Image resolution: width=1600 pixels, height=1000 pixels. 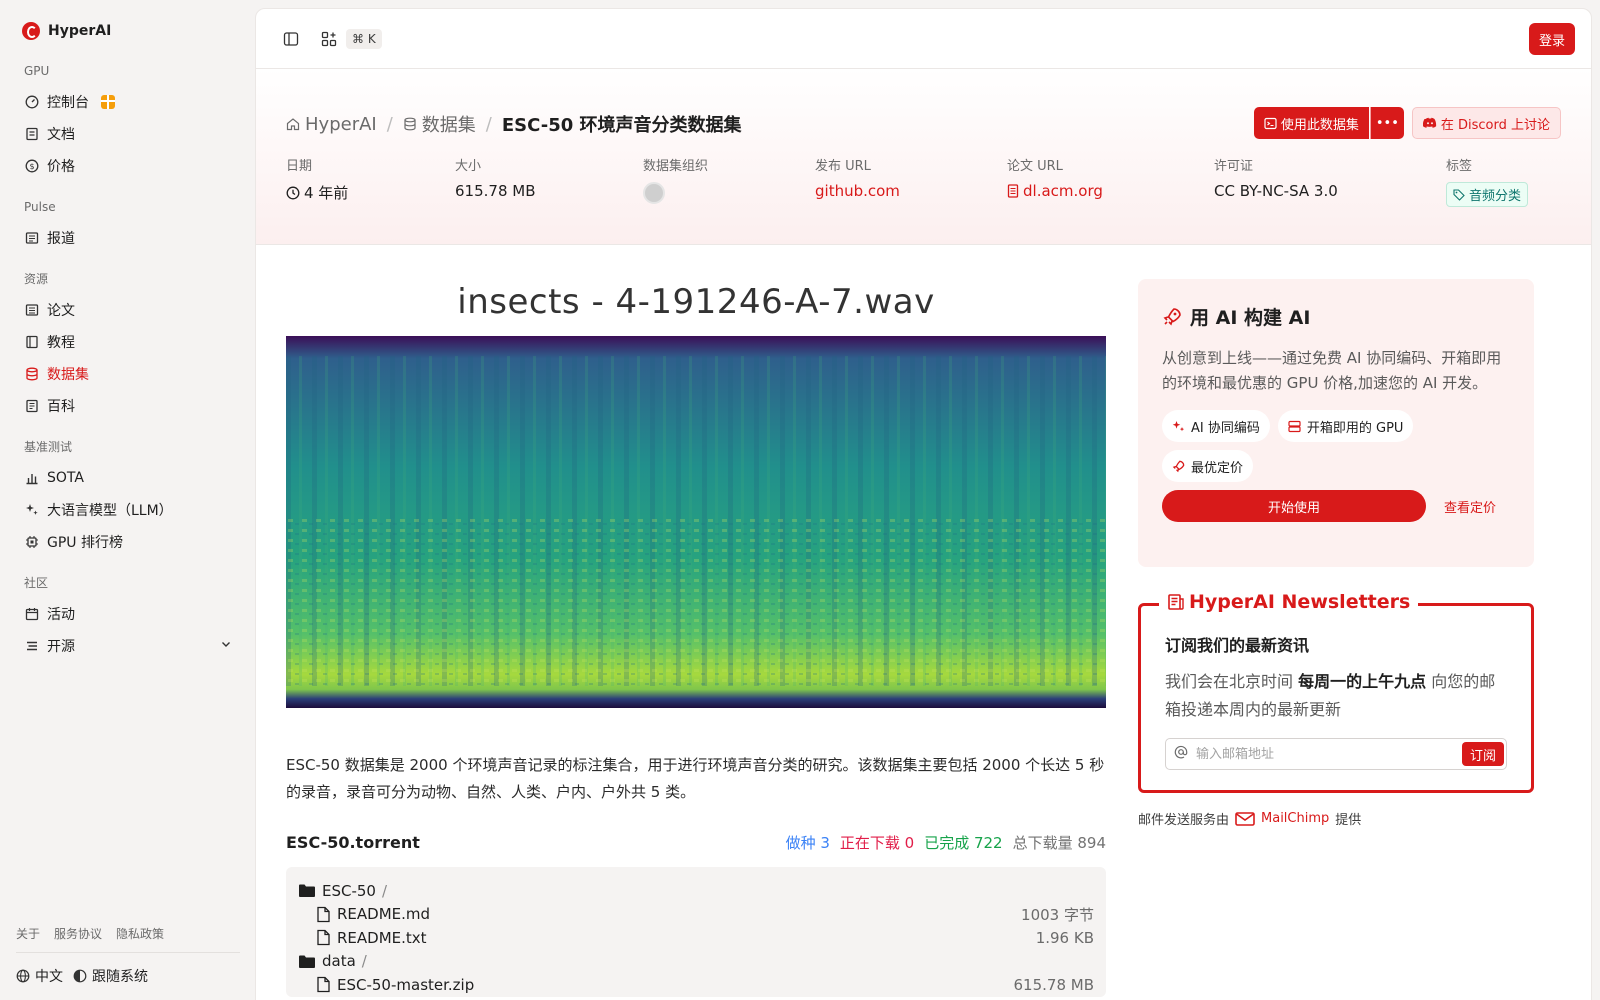 I want to click on breadcrumb-home: HyperAI, so click(x=331, y=124).